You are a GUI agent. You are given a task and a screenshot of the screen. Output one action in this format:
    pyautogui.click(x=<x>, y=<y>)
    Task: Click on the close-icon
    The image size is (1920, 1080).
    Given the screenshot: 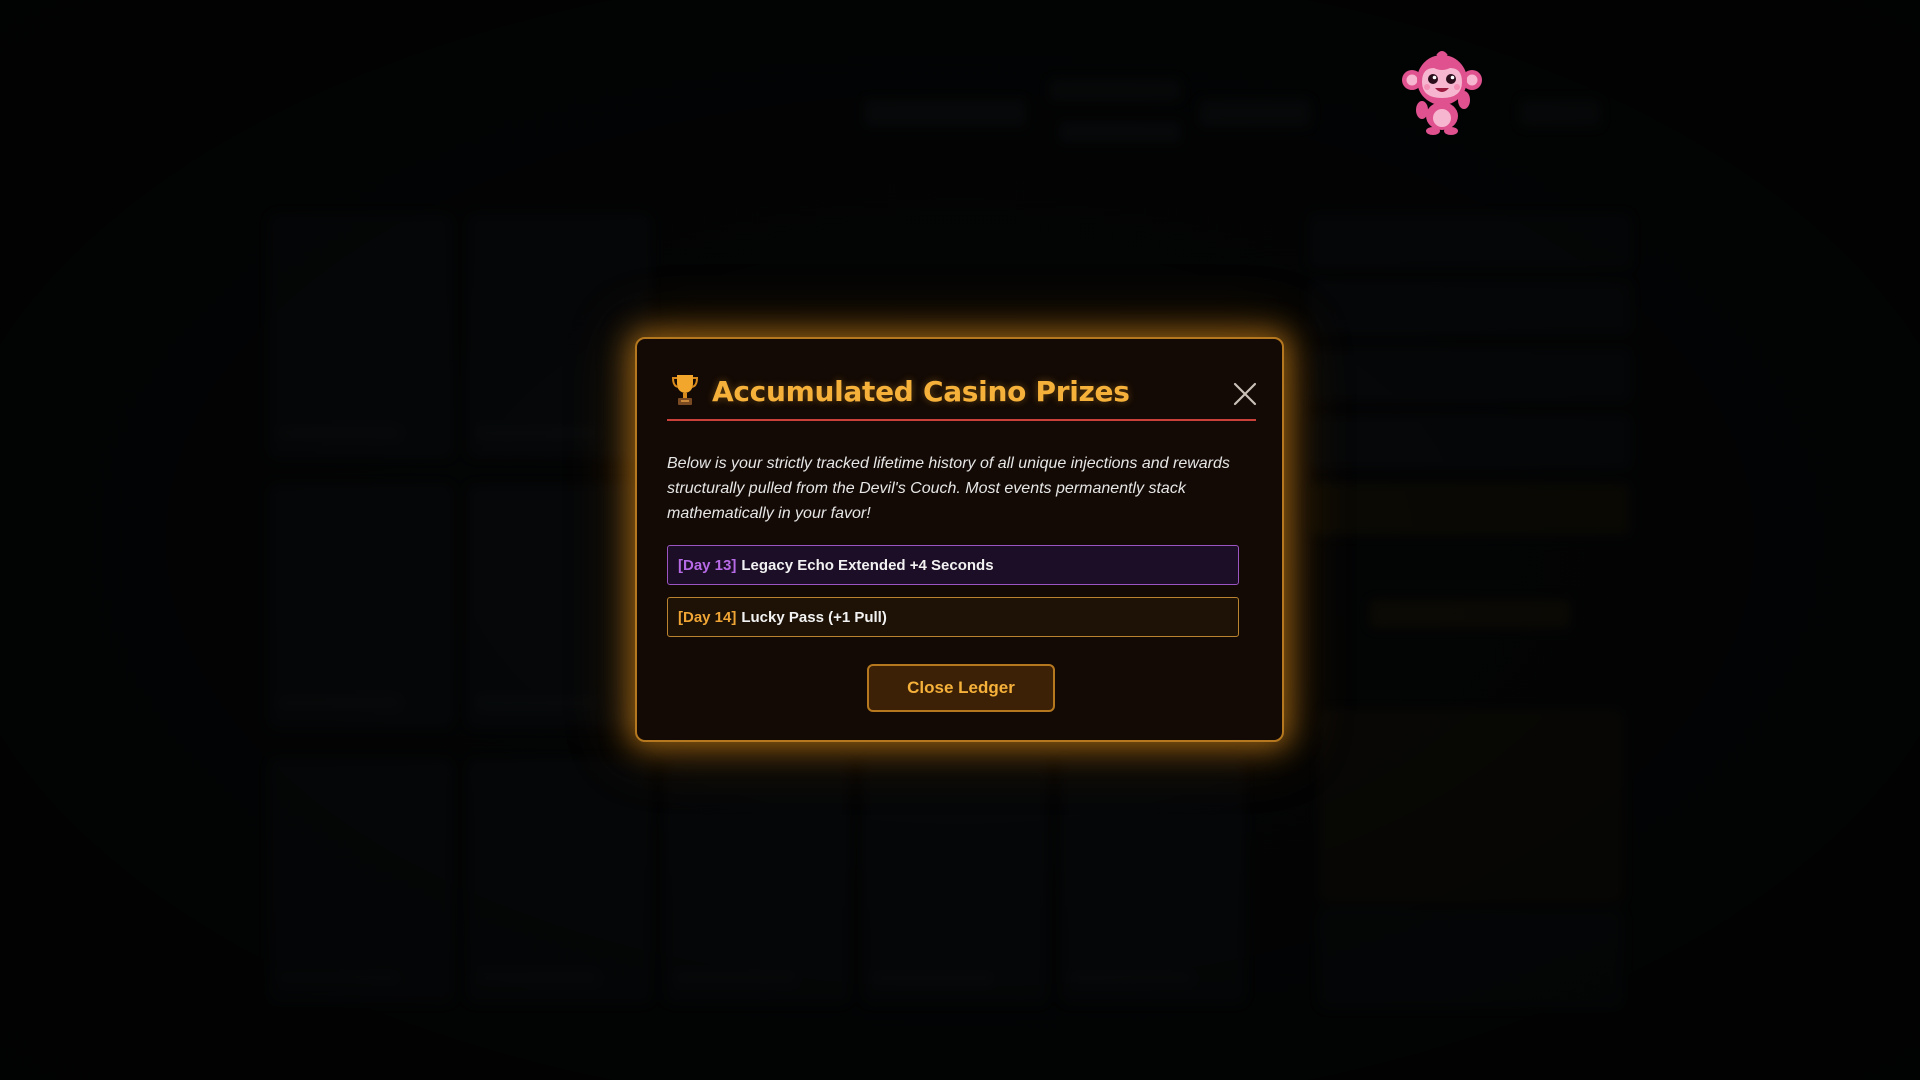 What is the action you would take?
    pyautogui.click(x=1245, y=394)
    